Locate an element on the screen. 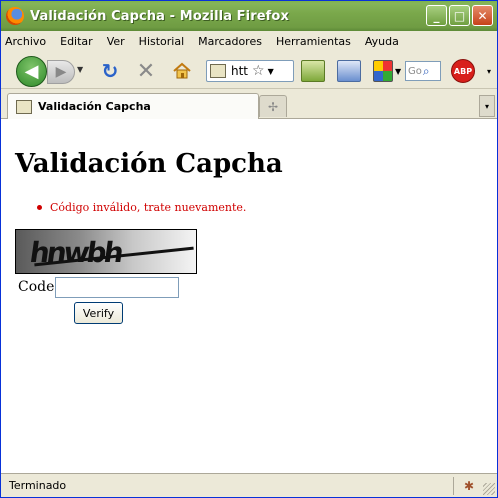 This screenshot has width=498, height=498. search-placeholder: Go is located at coordinates (415, 71).